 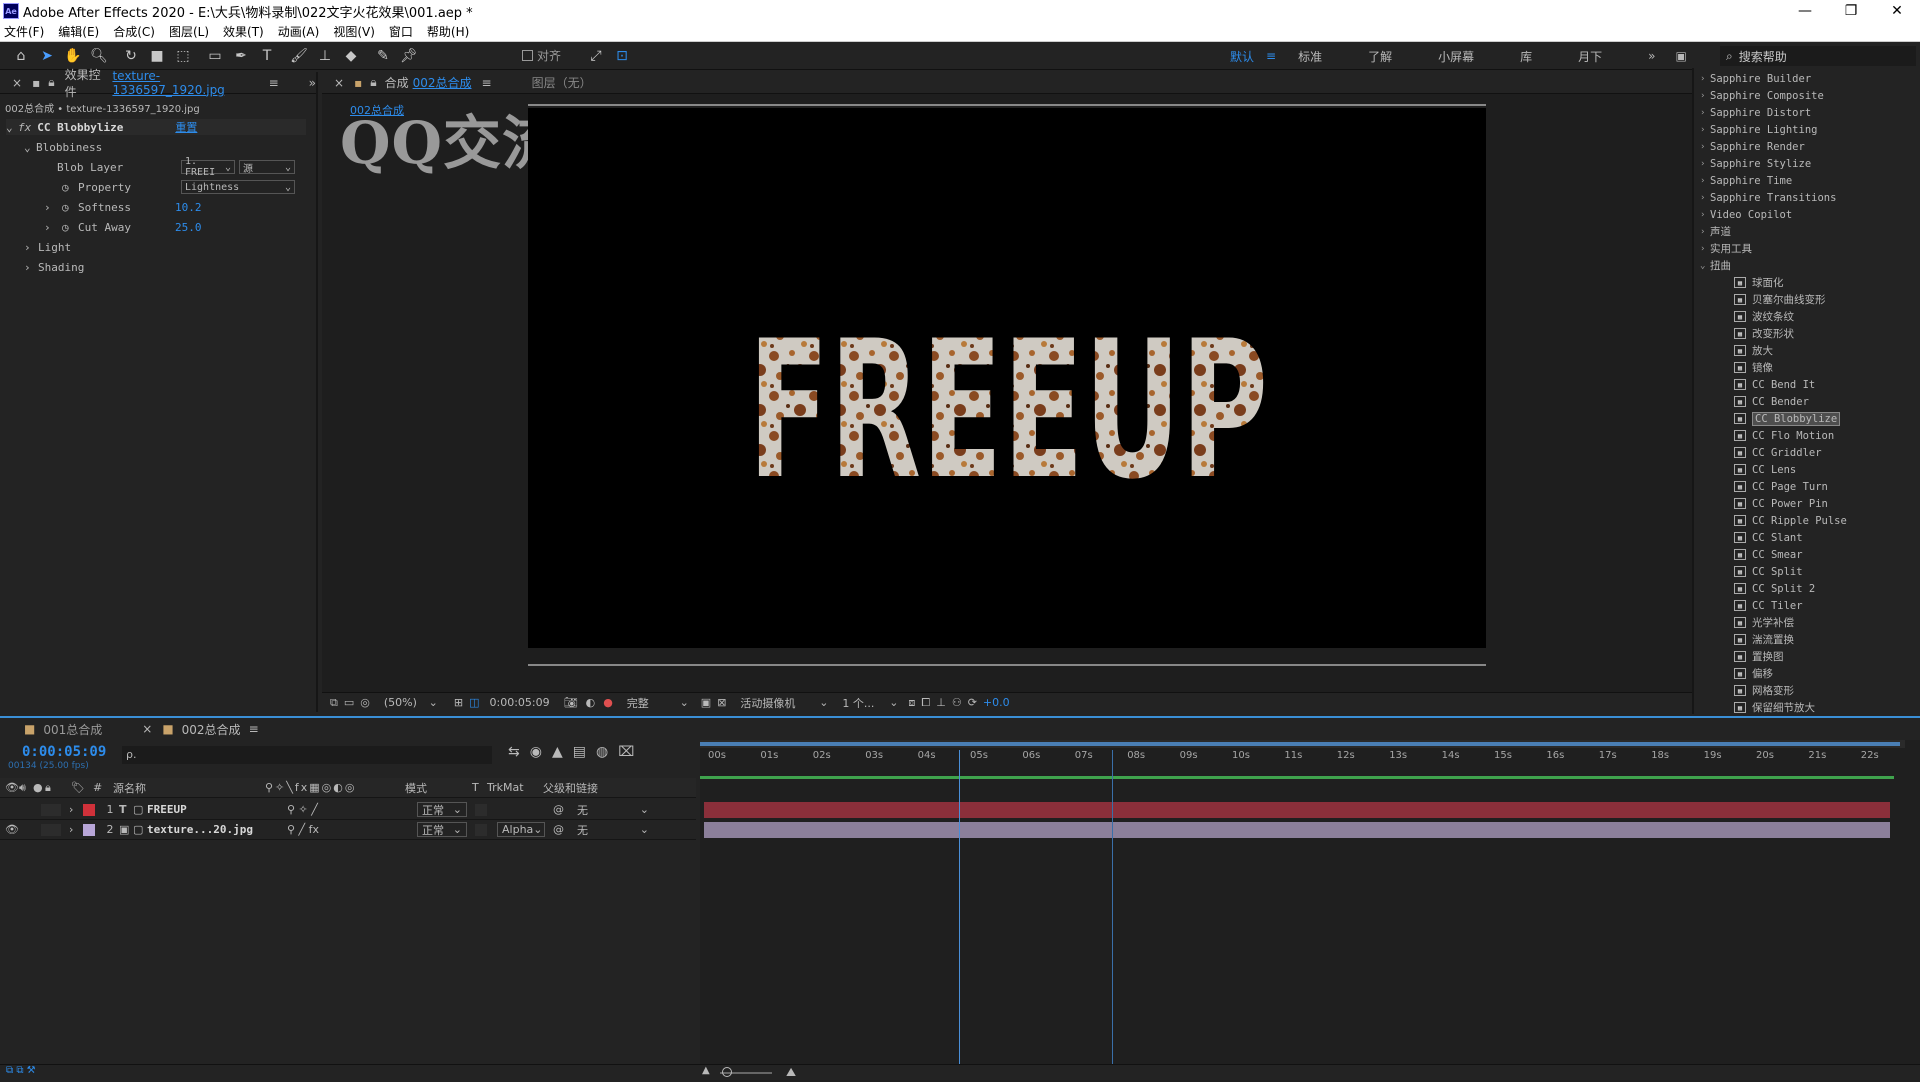 What do you see at coordinates (1807, 571) in the screenshot?
I see `effect-item: ▦ CC Split` at bounding box center [1807, 571].